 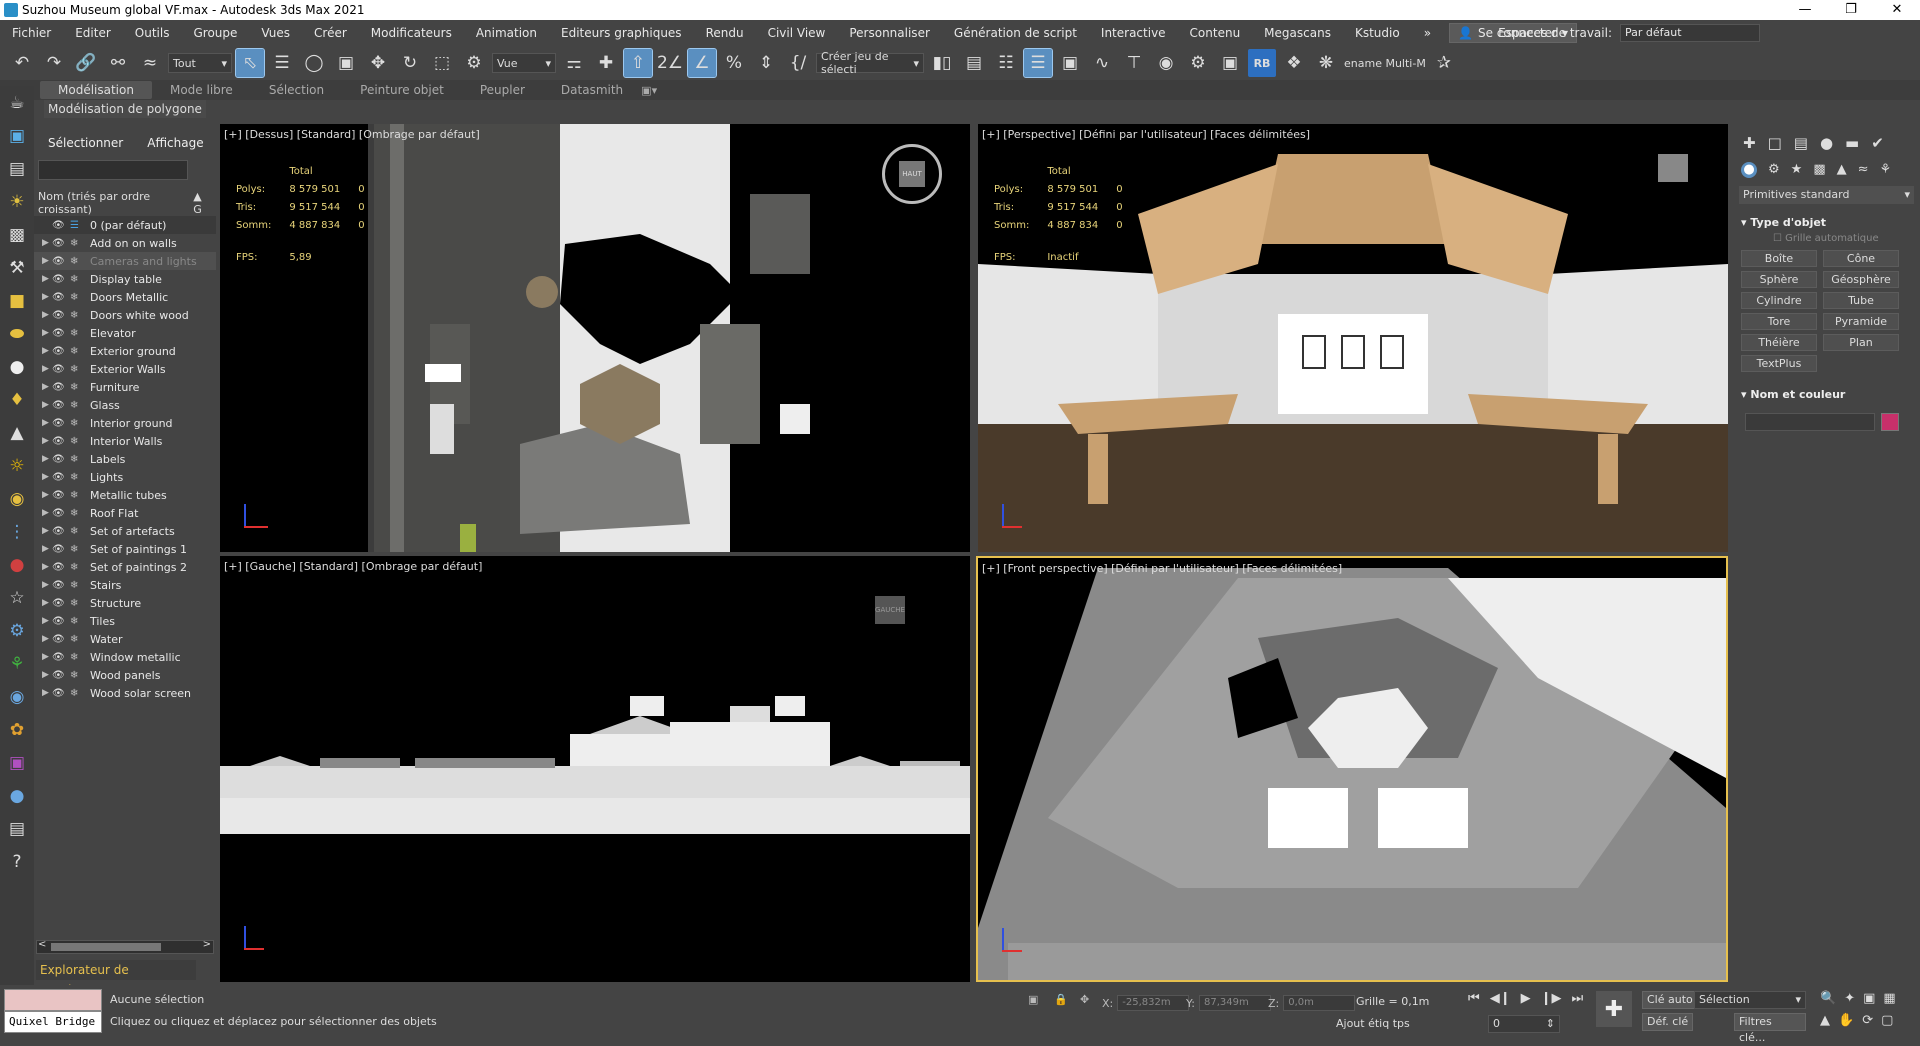 What do you see at coordinates (1294, 63) in the screenshot?
I see `render-iterative-icon: ❖` at bounding box center [1294, 63].